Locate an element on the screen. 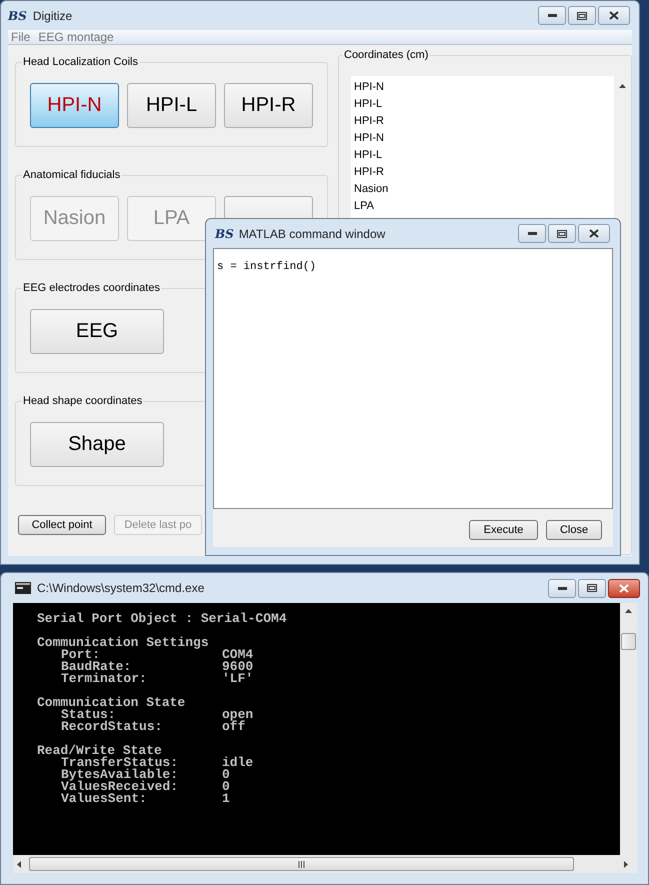 This screenshot has width=649, height=885. property-value: 1 is located at coordinates (226, 799).